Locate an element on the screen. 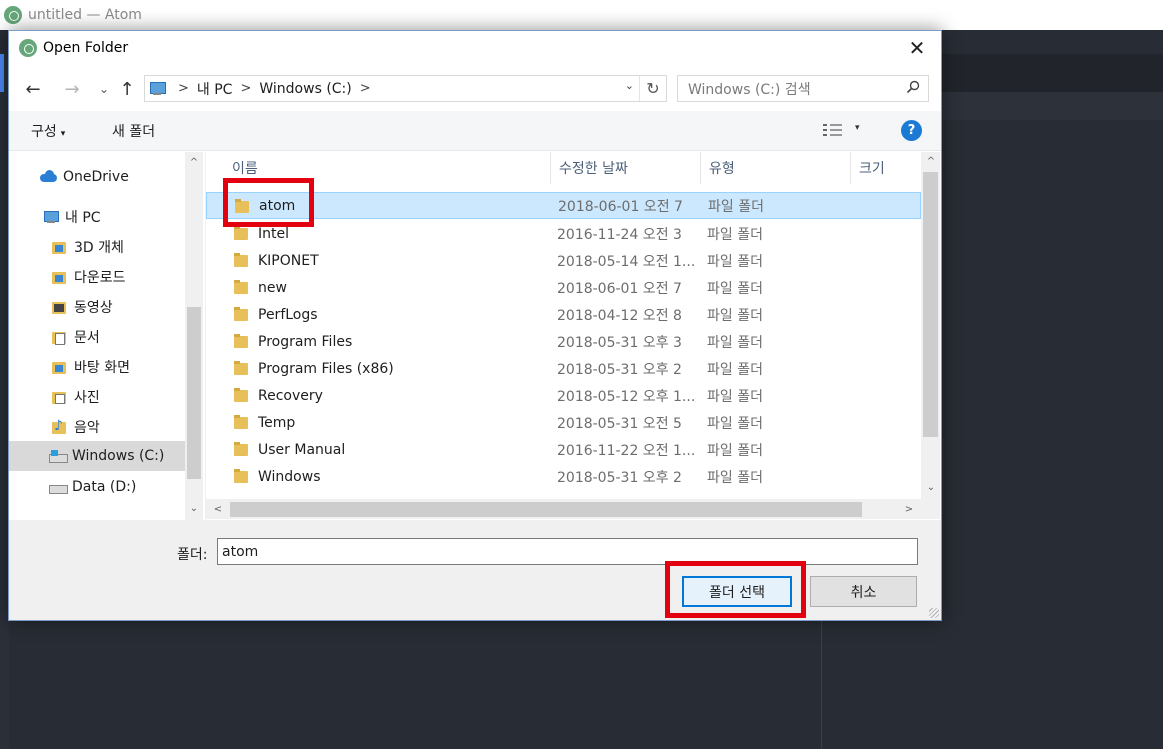  nav-item-windows-c: Windows (C:) is located at coordinates (97, 456).